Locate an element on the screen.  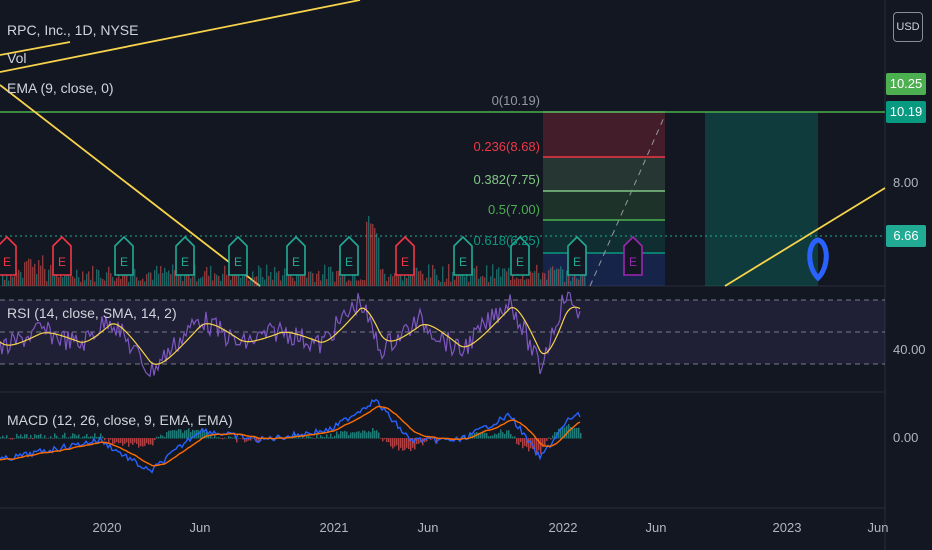
price-tick-8: 8.00 is located at coordinates (906, 182).